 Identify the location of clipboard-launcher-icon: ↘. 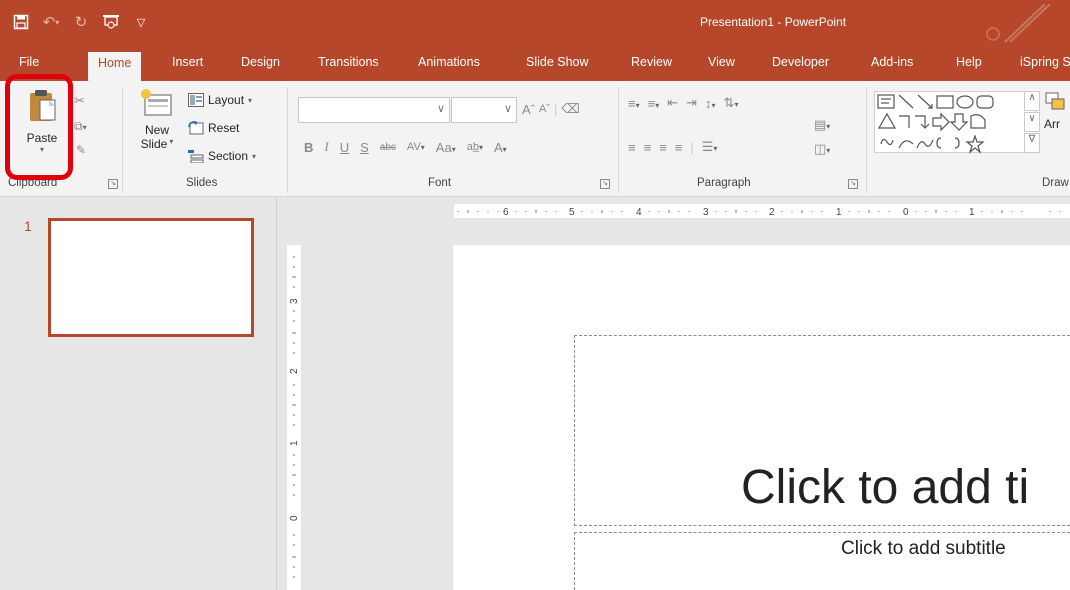
(113, 184).